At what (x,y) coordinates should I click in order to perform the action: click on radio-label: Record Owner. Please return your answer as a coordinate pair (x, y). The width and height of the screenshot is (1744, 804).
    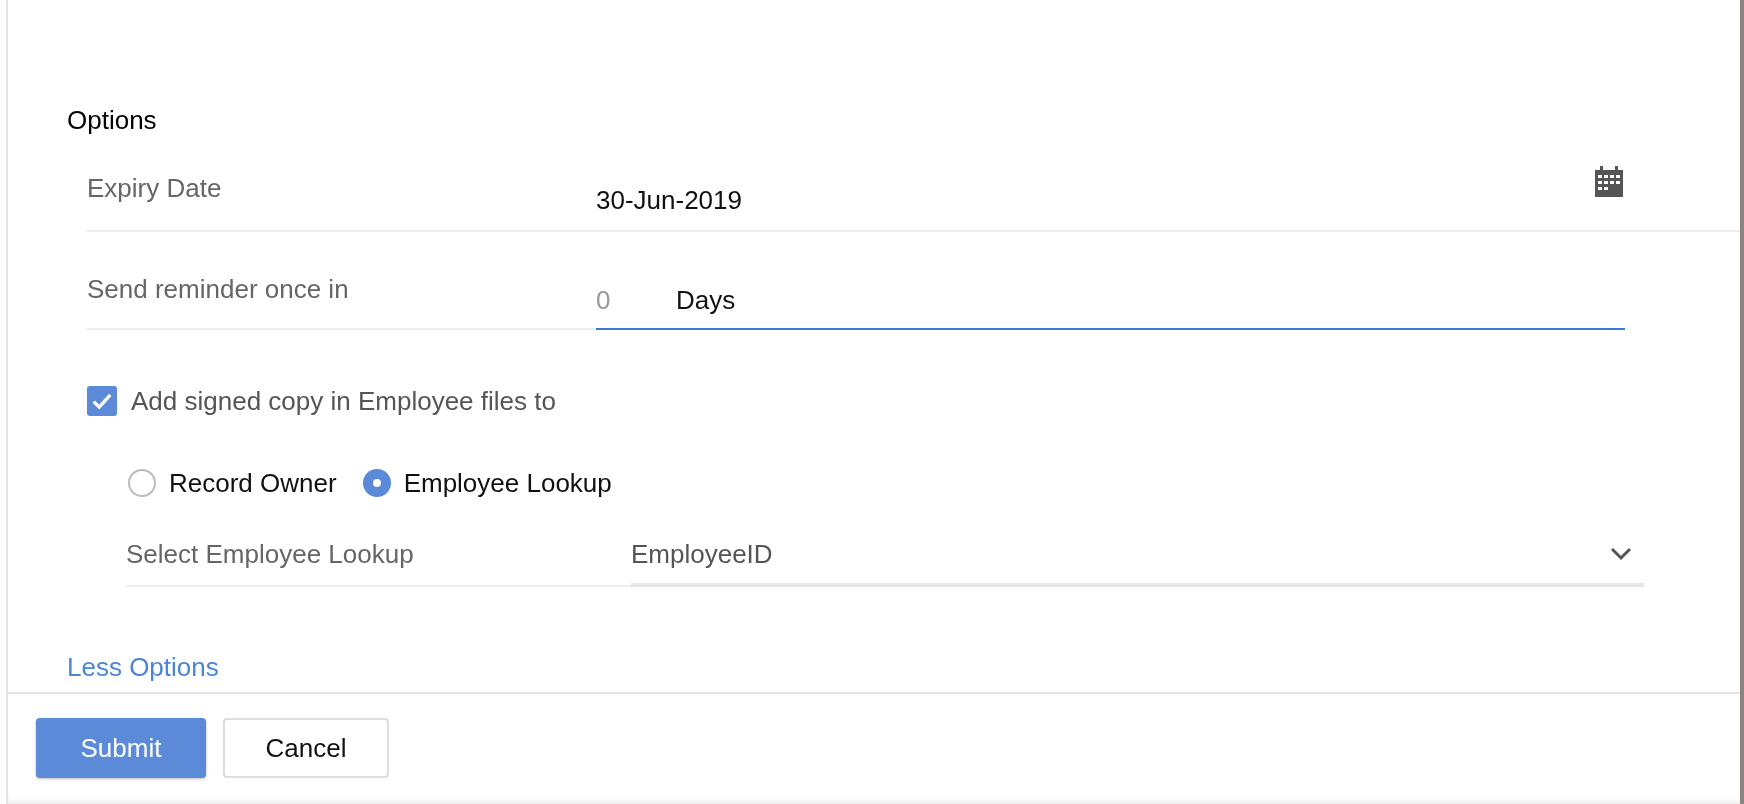
    Looking at the image, I should click on (253, 483).